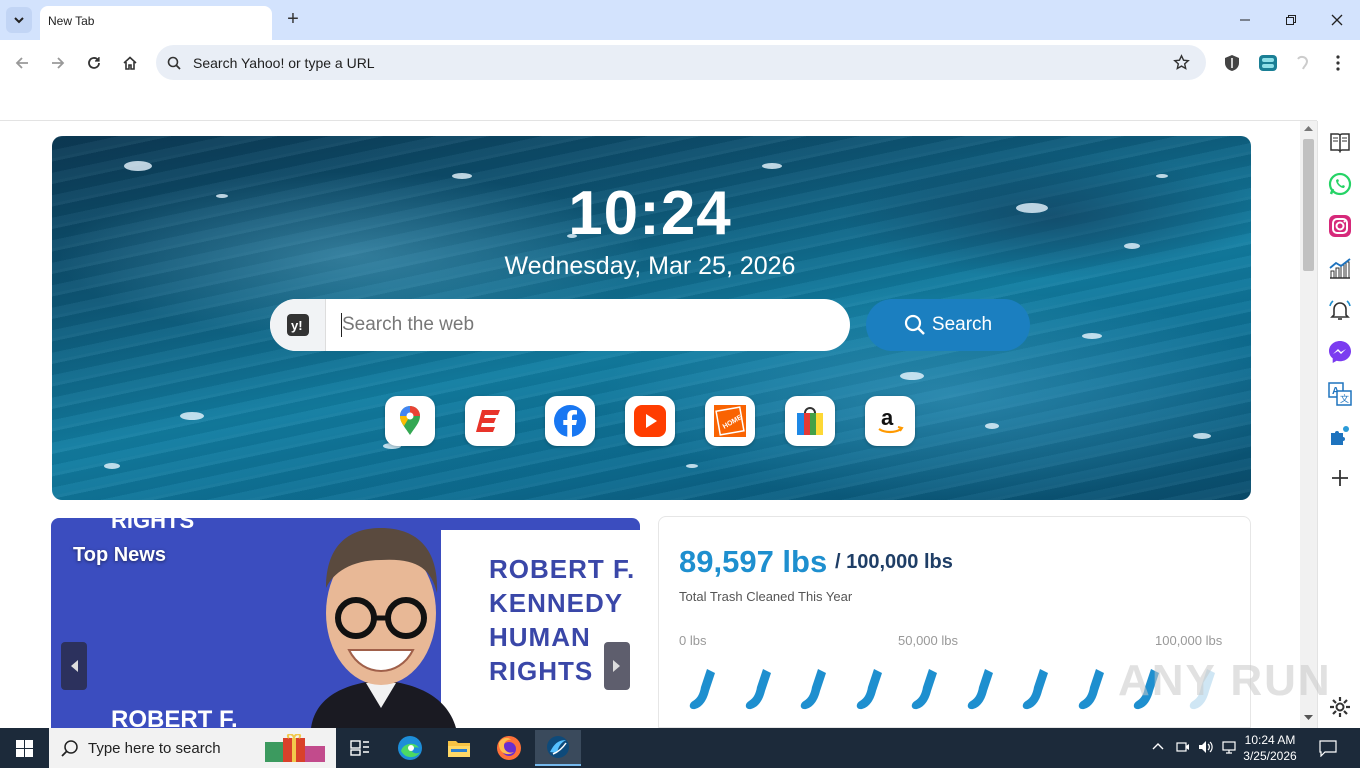 The image size is (1360, 768). I want to click on shield-icon, so click(1232, 63).